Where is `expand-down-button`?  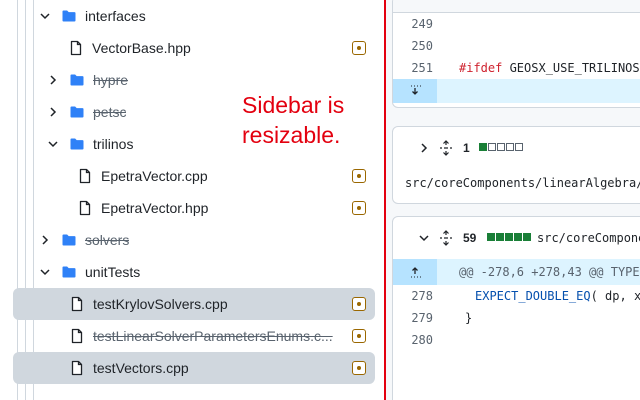 expand-down-button is located at coordinates (415, 91).